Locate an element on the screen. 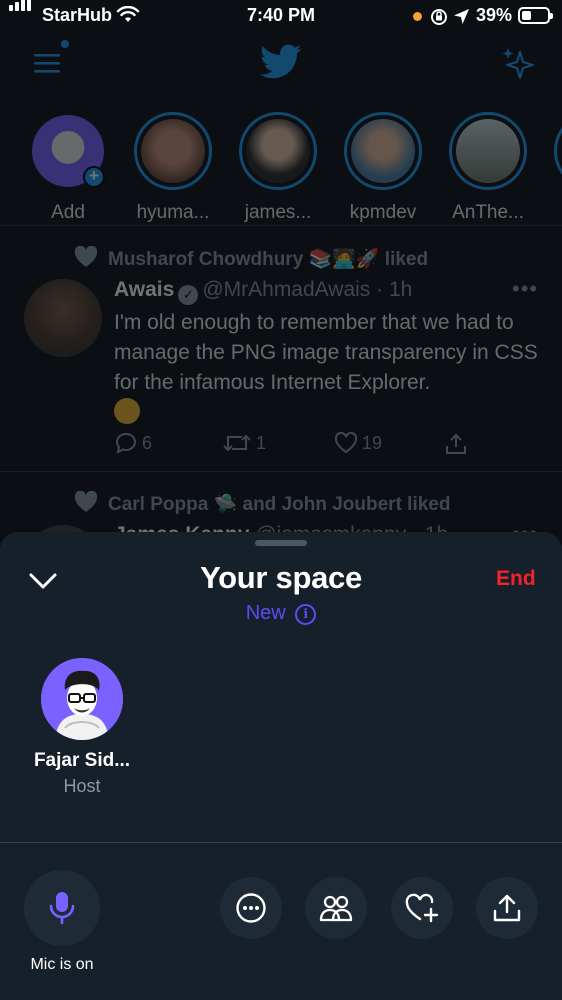  social-context: Musharof Chowdhury 📚🧑‍💻🚀 liked is located at coordinates (251, 258).